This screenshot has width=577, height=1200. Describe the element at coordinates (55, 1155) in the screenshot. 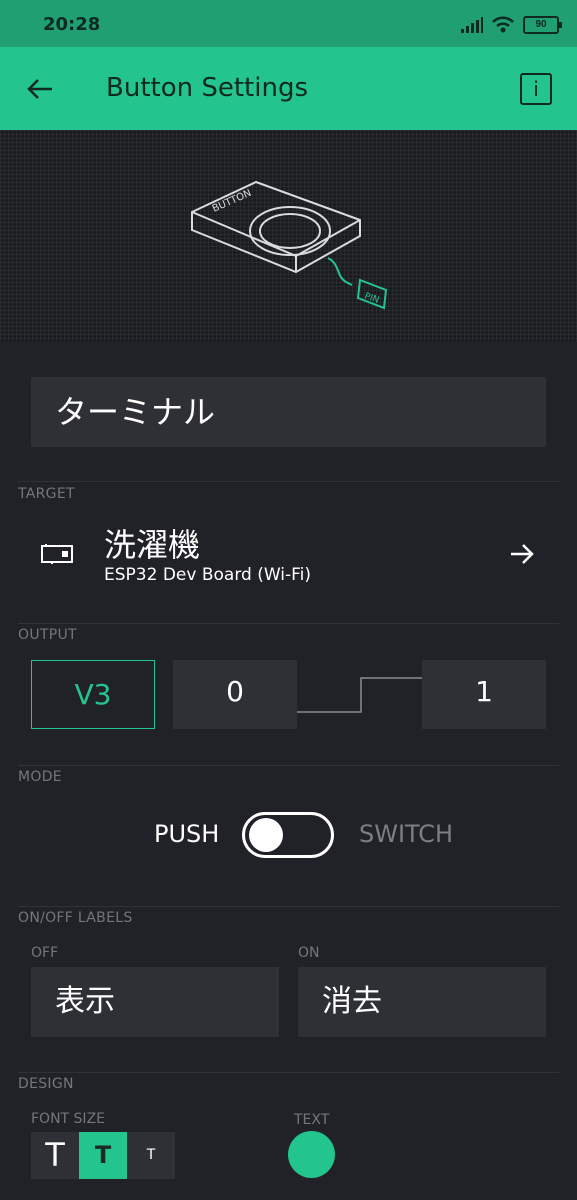

I see `font-size-large-button: T` at that location.